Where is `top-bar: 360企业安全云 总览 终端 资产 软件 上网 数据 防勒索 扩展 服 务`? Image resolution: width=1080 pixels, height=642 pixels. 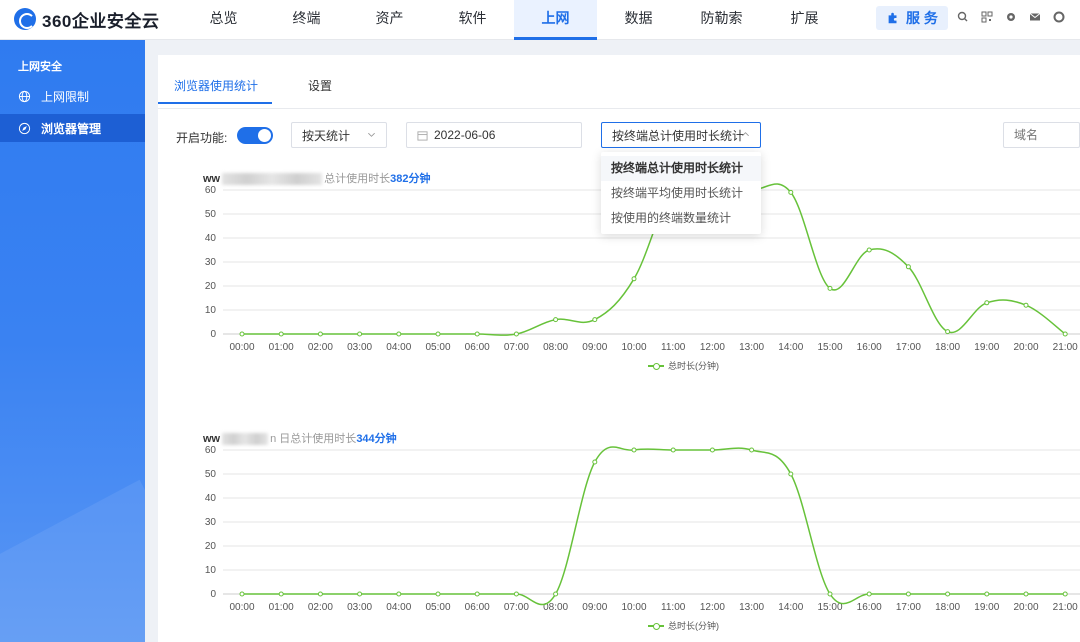
top-bar: 360企业安全云 总览 终端 资产 软件 上网 数据 防勒索 扩展 服 务 is located at coordinates (540, 20).